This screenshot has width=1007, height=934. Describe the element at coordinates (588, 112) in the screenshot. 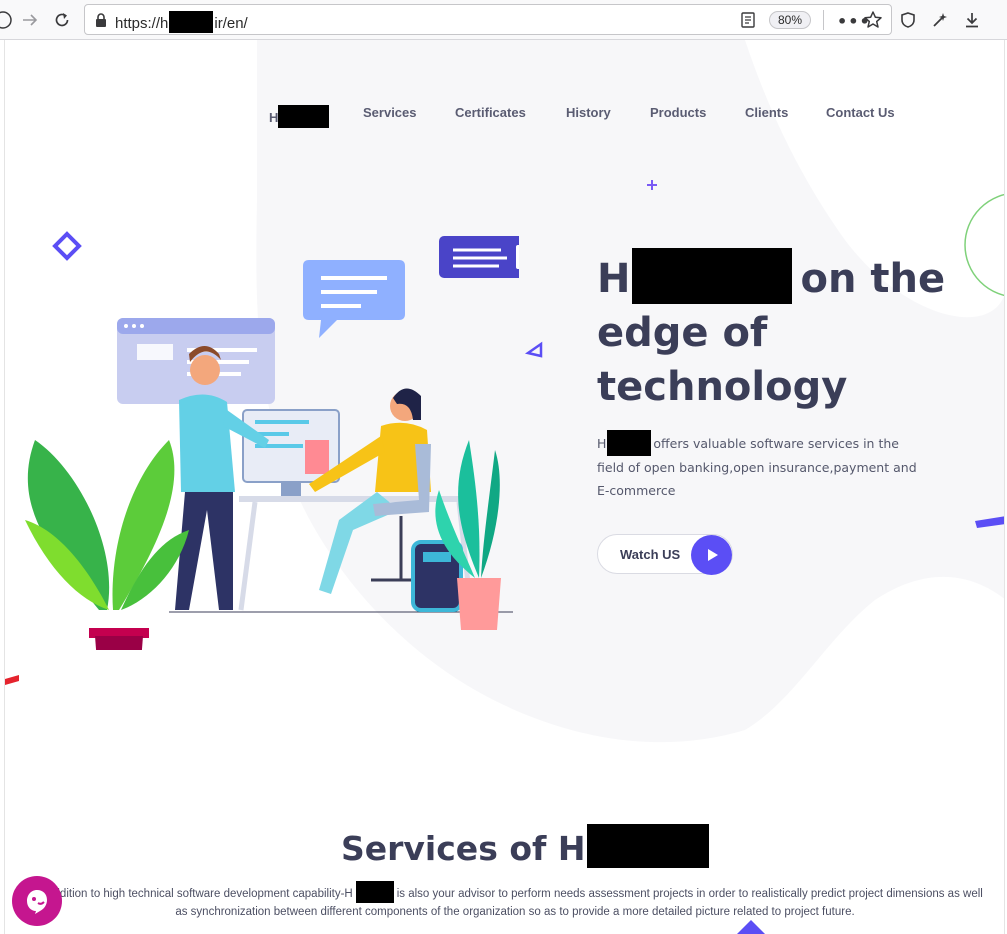

I see `nav-history: History` at that location.